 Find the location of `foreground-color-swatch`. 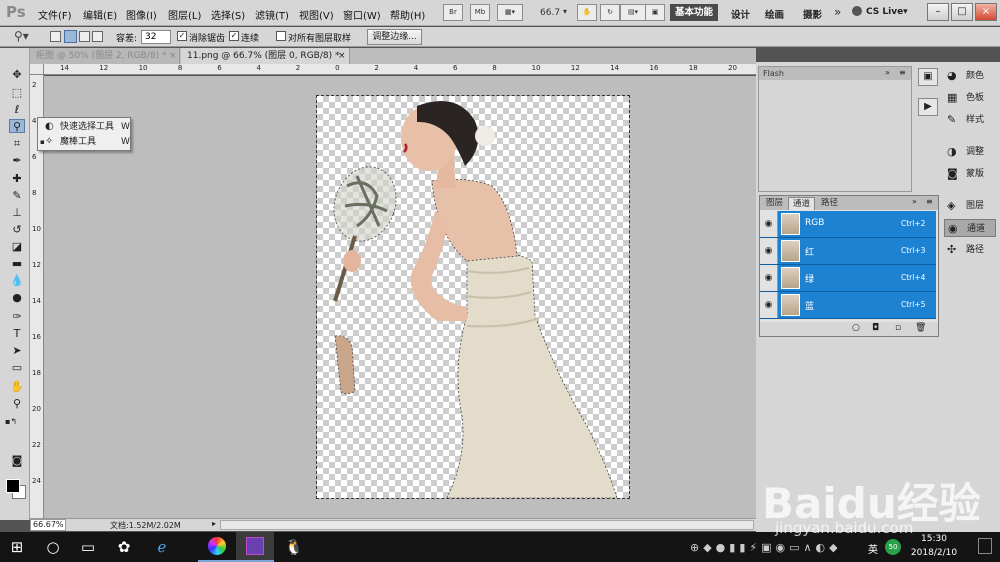

foreground-color-swatch is located at coordinates (13, 486).